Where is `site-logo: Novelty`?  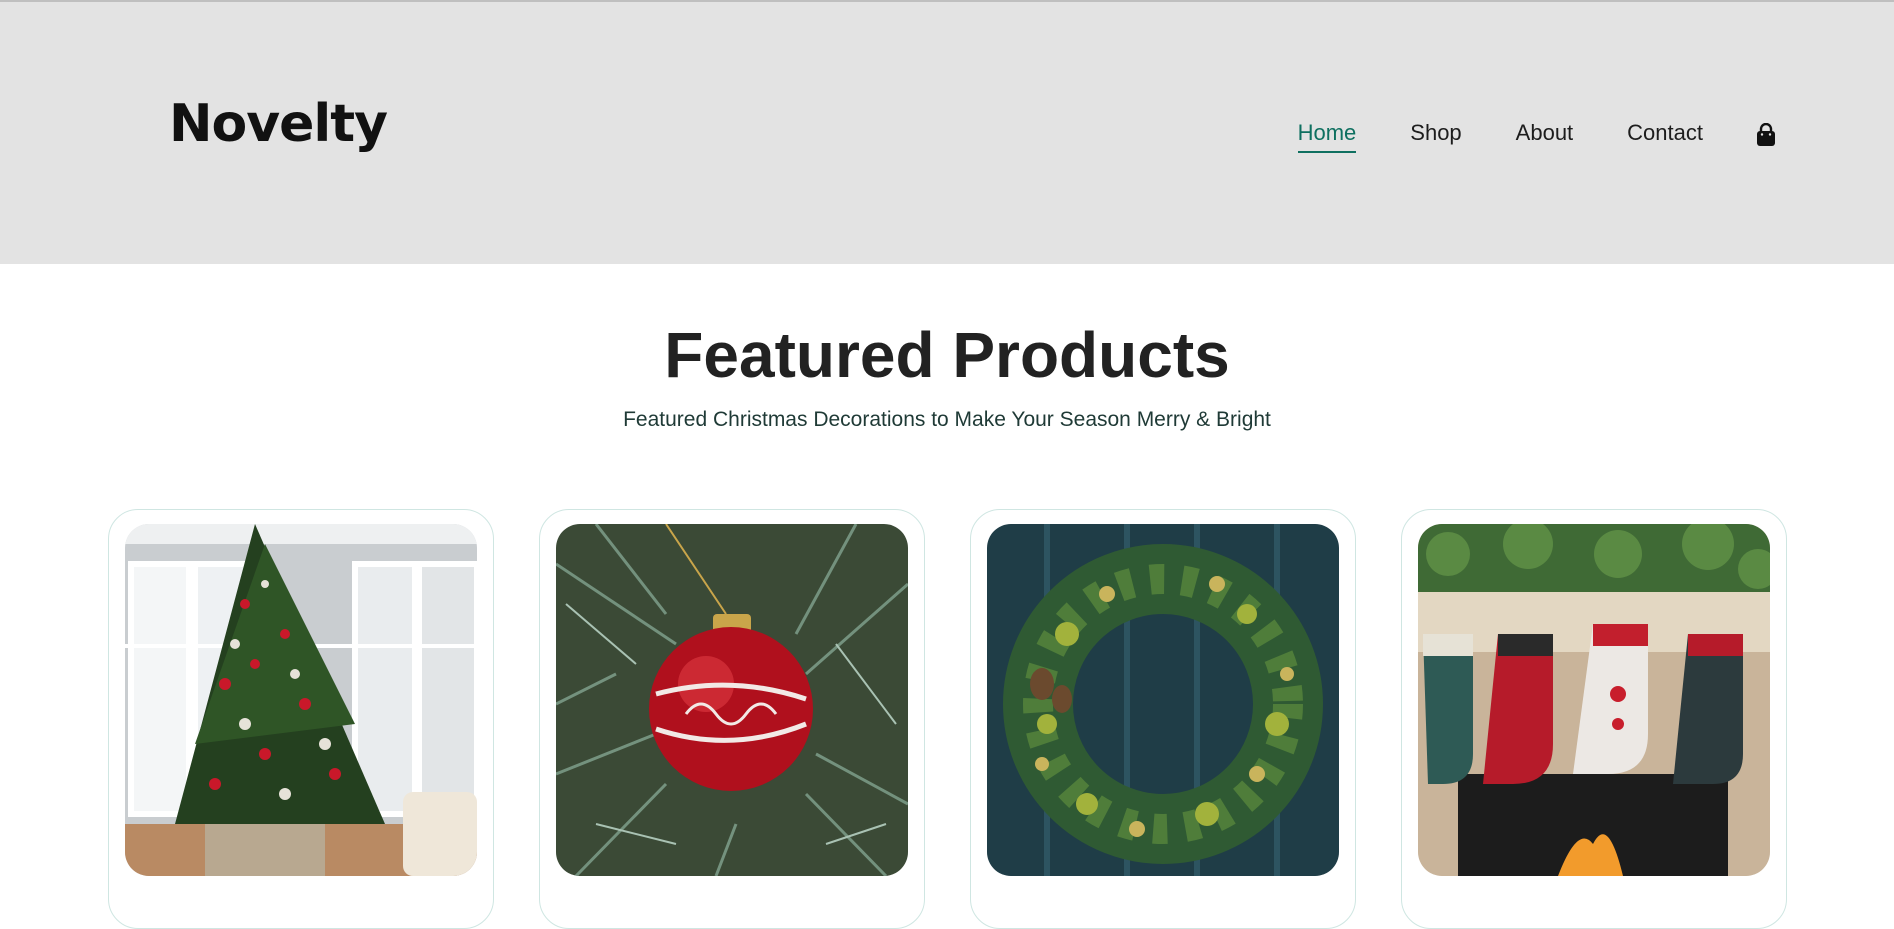
site-logo: Novelty is located at coordinates (278, 124).